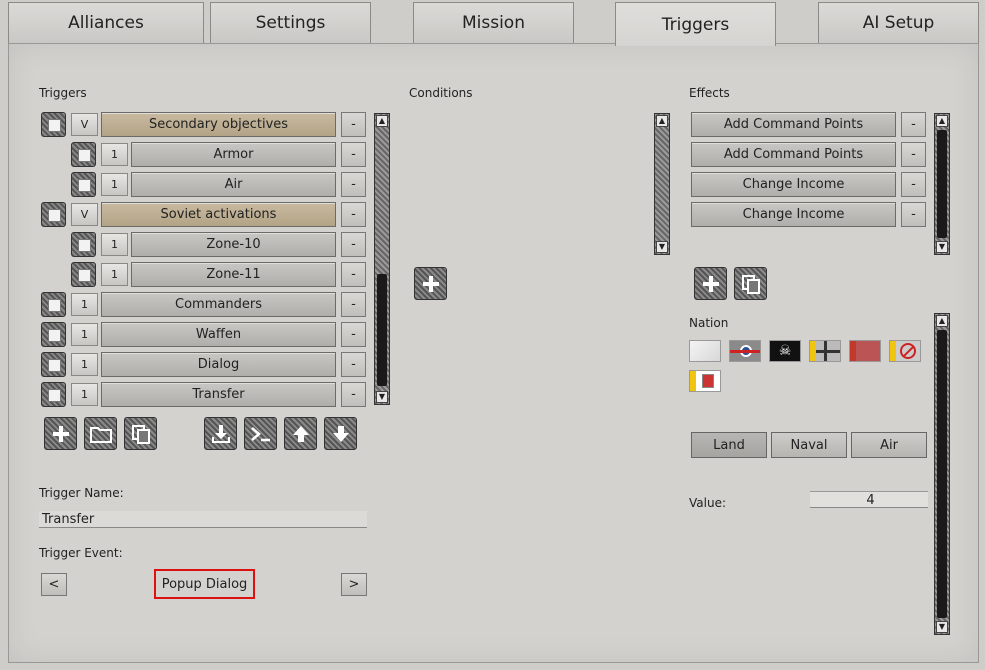  What do you see at coordinates (203, 519) in the screenshot?
I see `trigger-name-input: Transfer` at bounding box center [203, 519].